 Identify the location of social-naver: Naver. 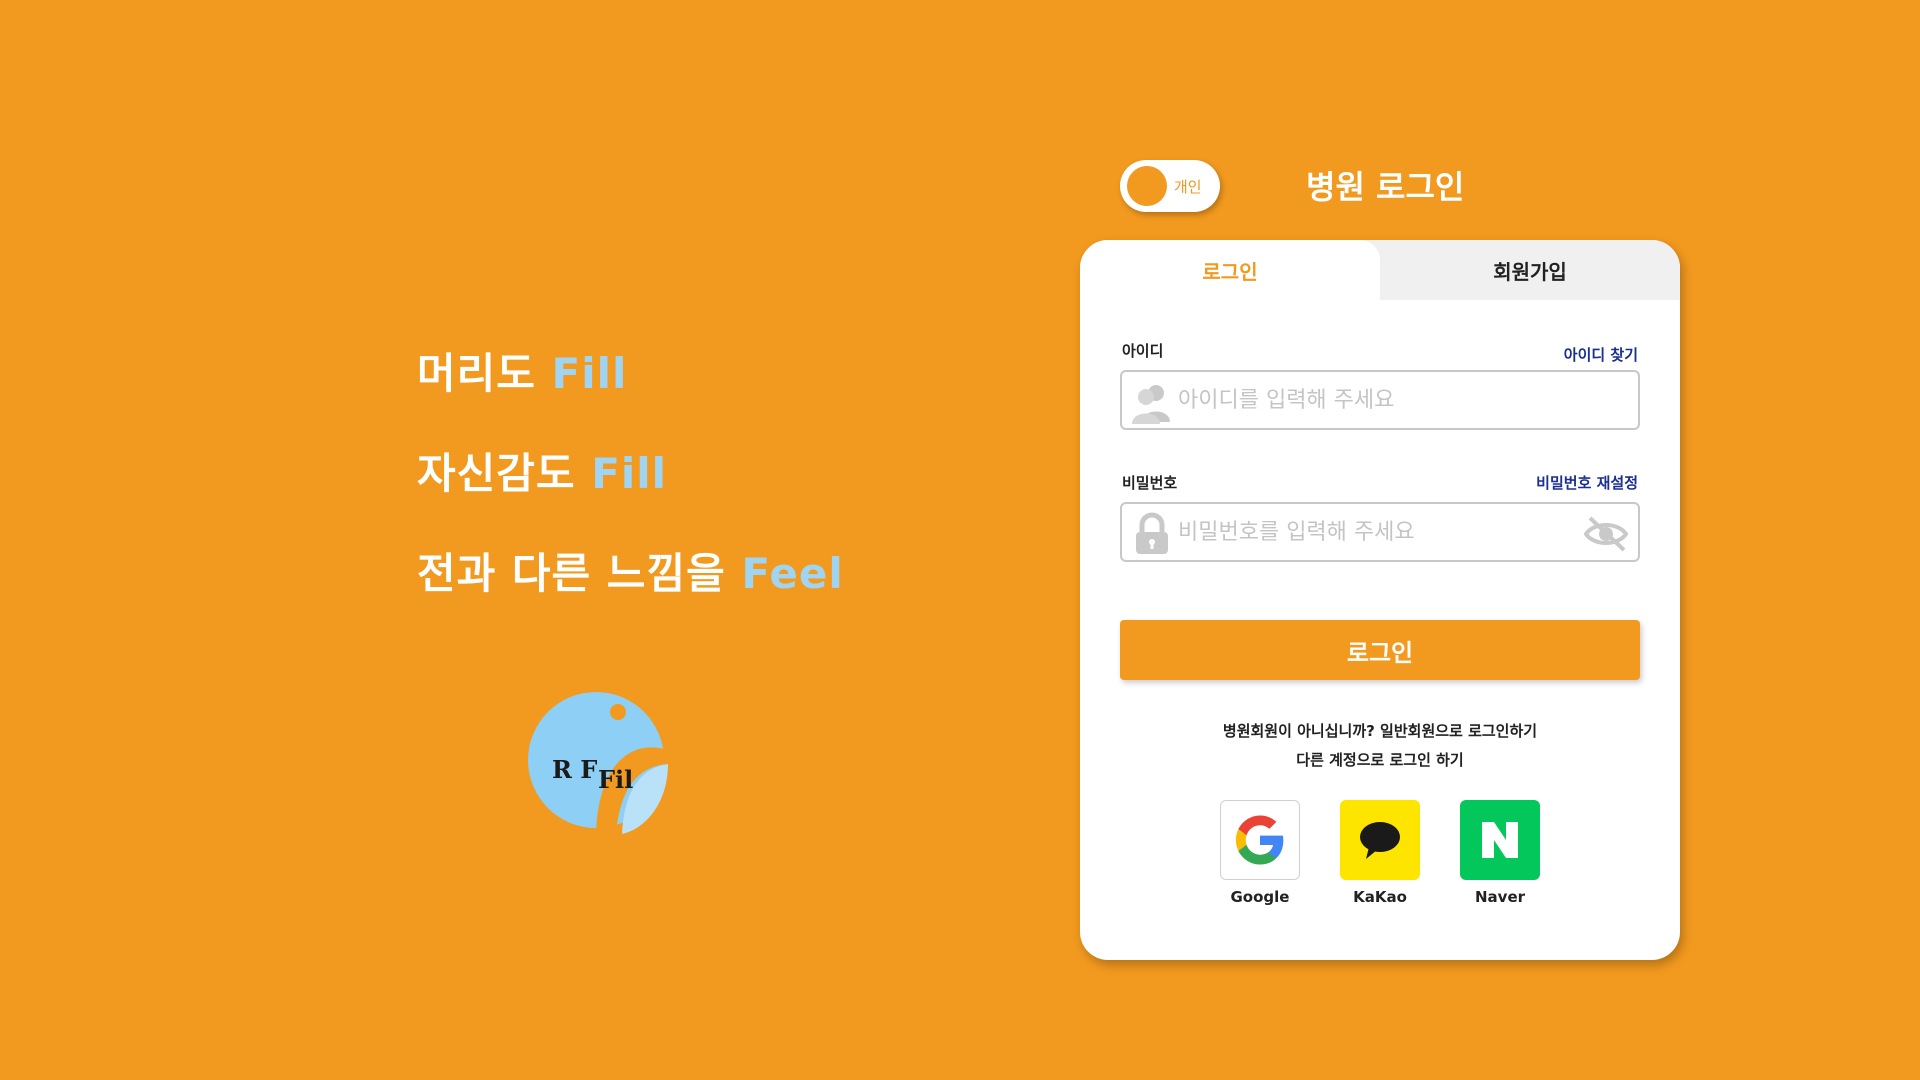
(1500, 853).